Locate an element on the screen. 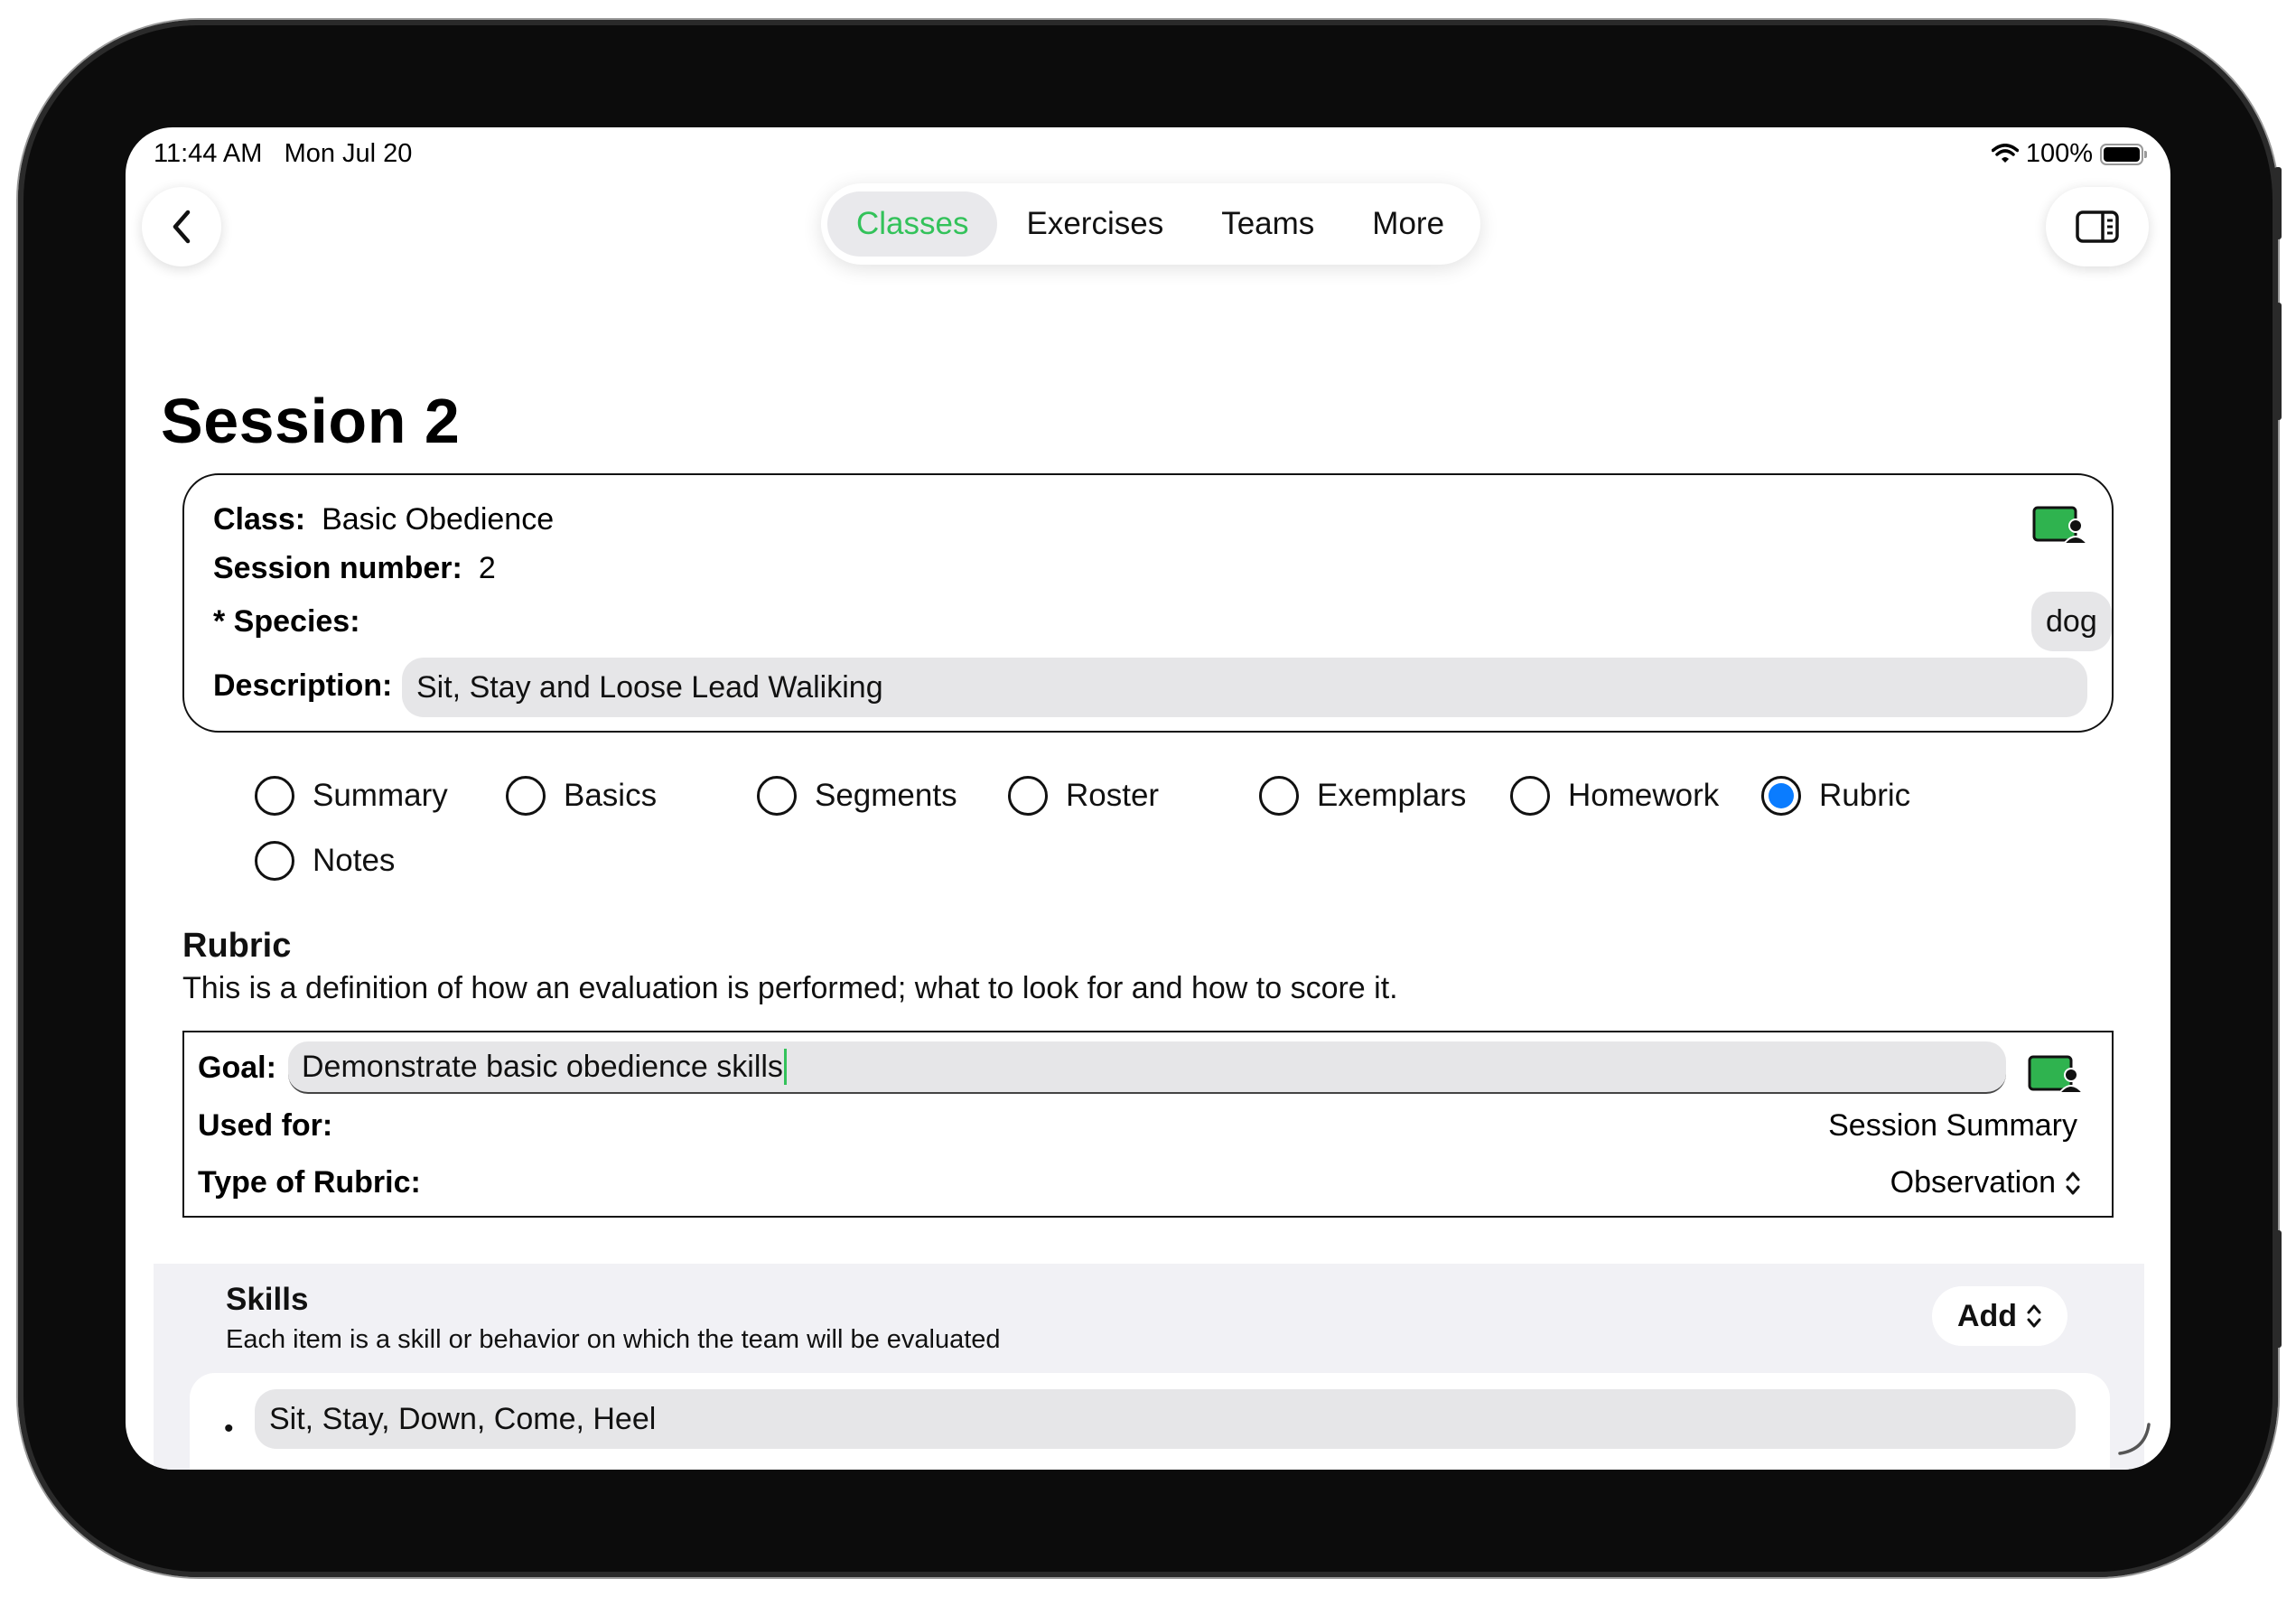  sidebar-toggle-icon is located at coordinates (2097, 226).